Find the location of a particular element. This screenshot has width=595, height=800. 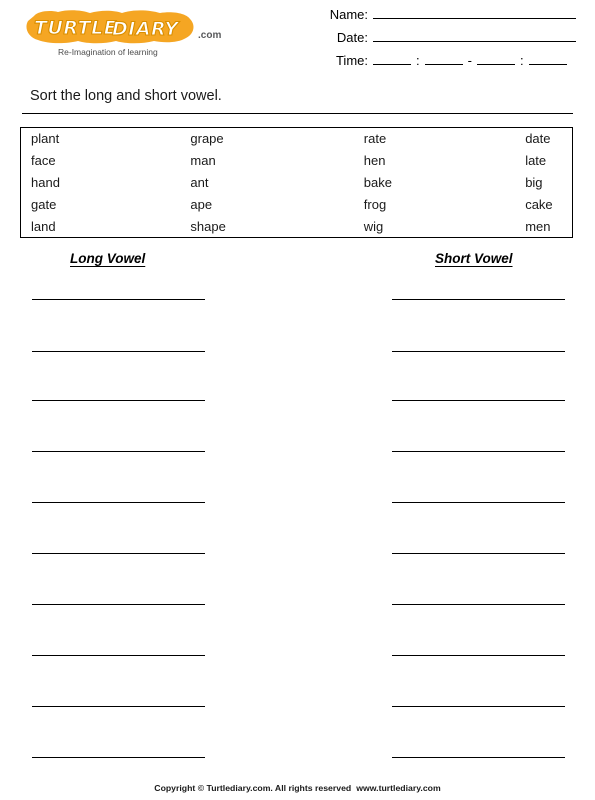

time-start-hour-line is located at coordinates (392, 58).